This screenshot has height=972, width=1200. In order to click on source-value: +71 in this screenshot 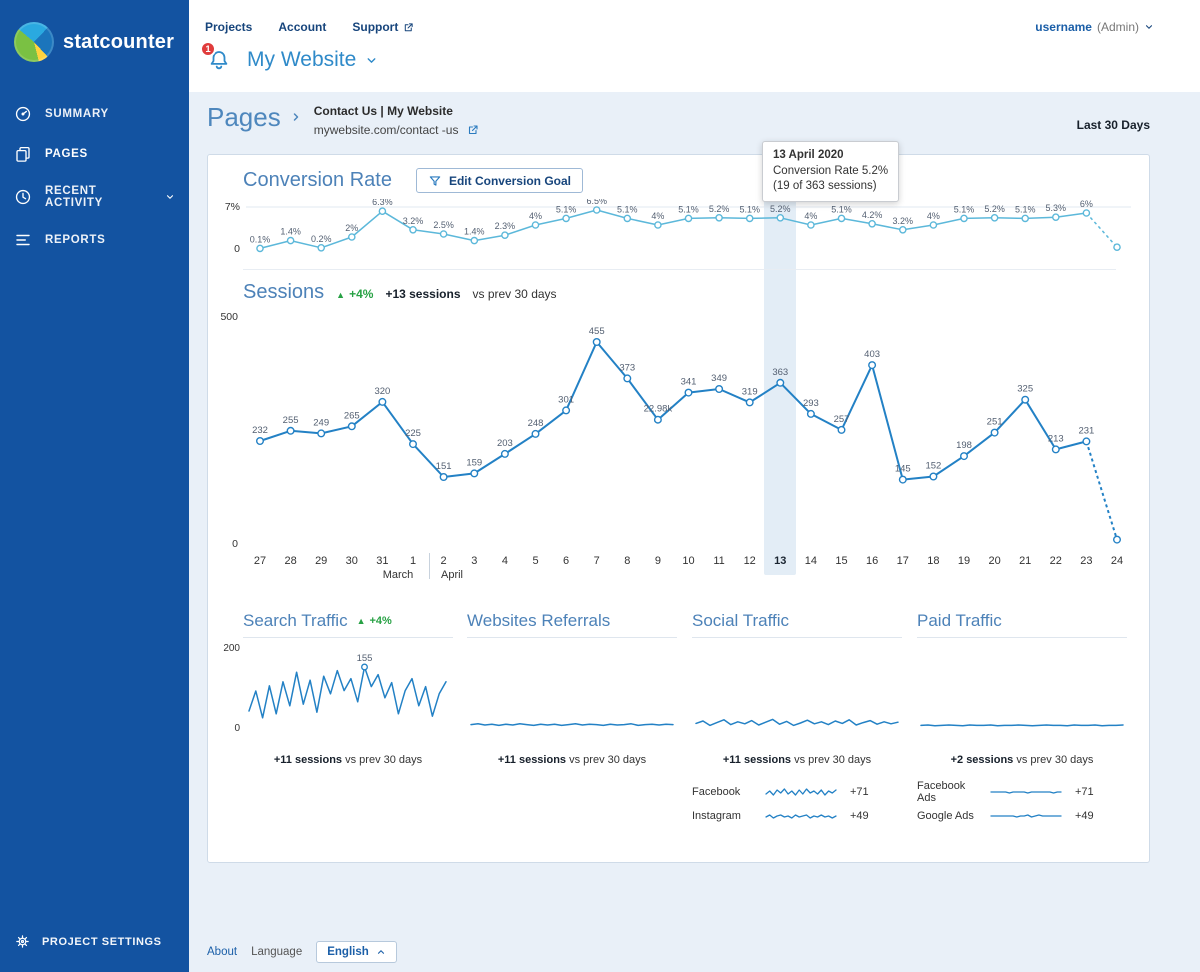, I will do `click(1084, 792)`.